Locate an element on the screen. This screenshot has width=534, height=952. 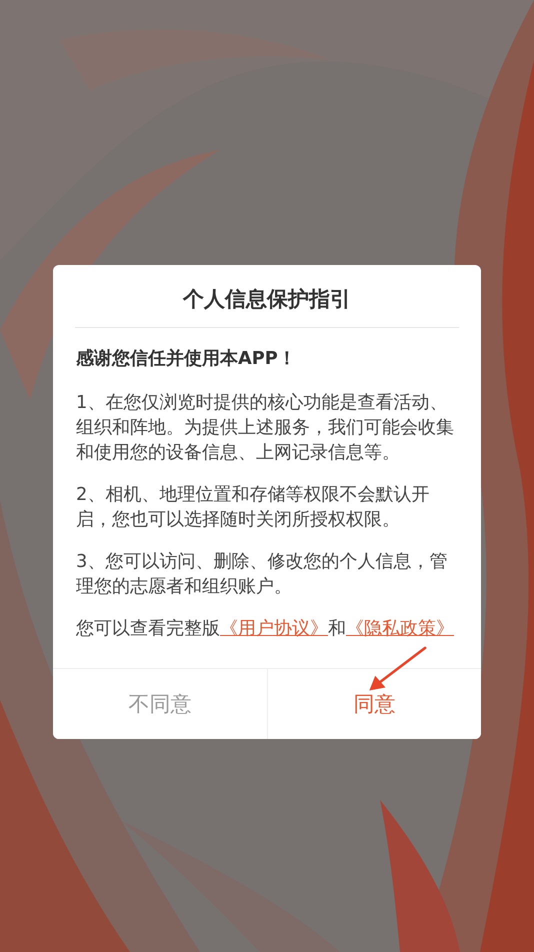
policy-link: 《用户协议》 is located at coordinates (274, 628).